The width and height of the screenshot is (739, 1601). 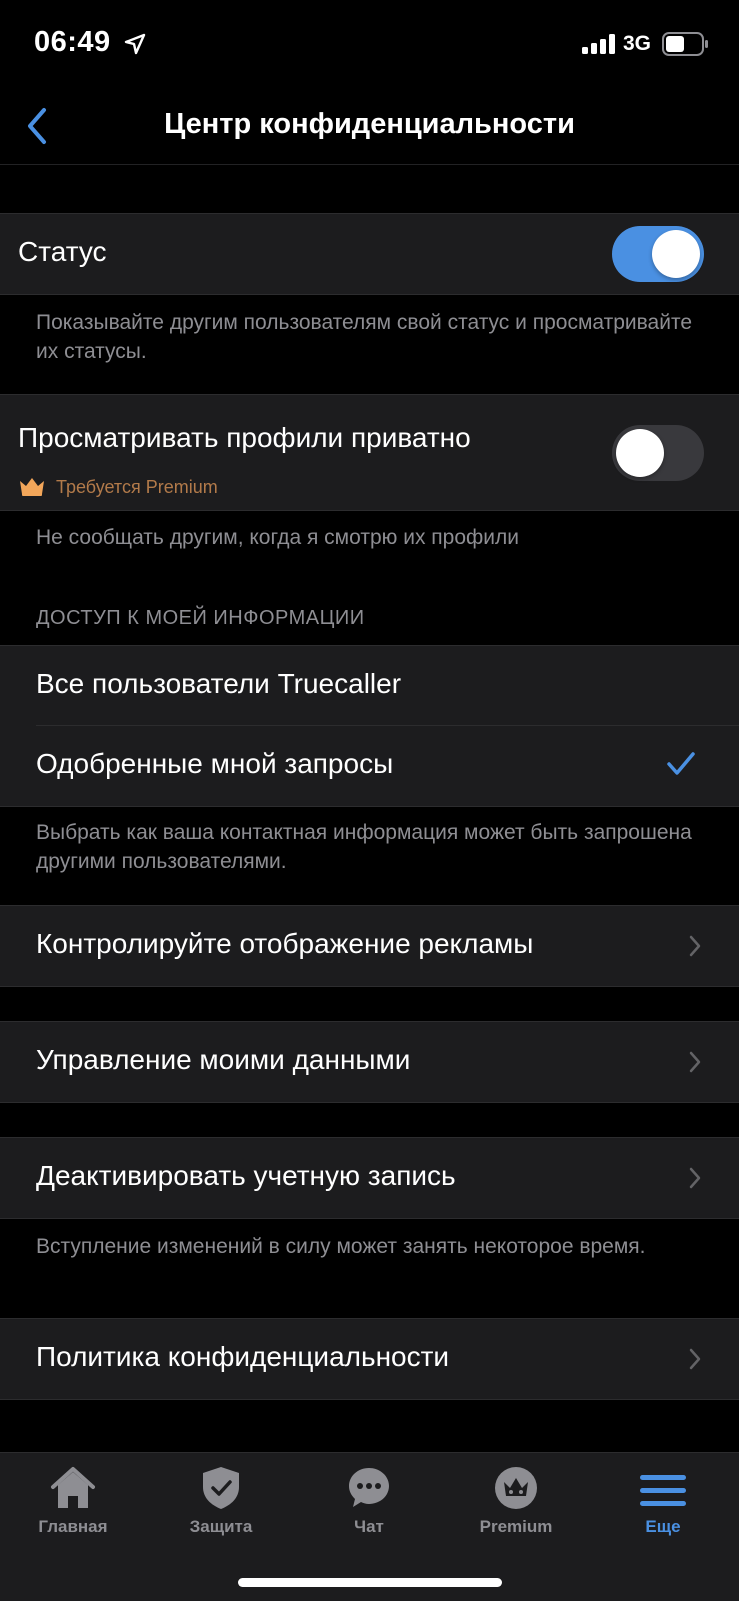 I want to click on status-toggle, so click(x=658, y=254).